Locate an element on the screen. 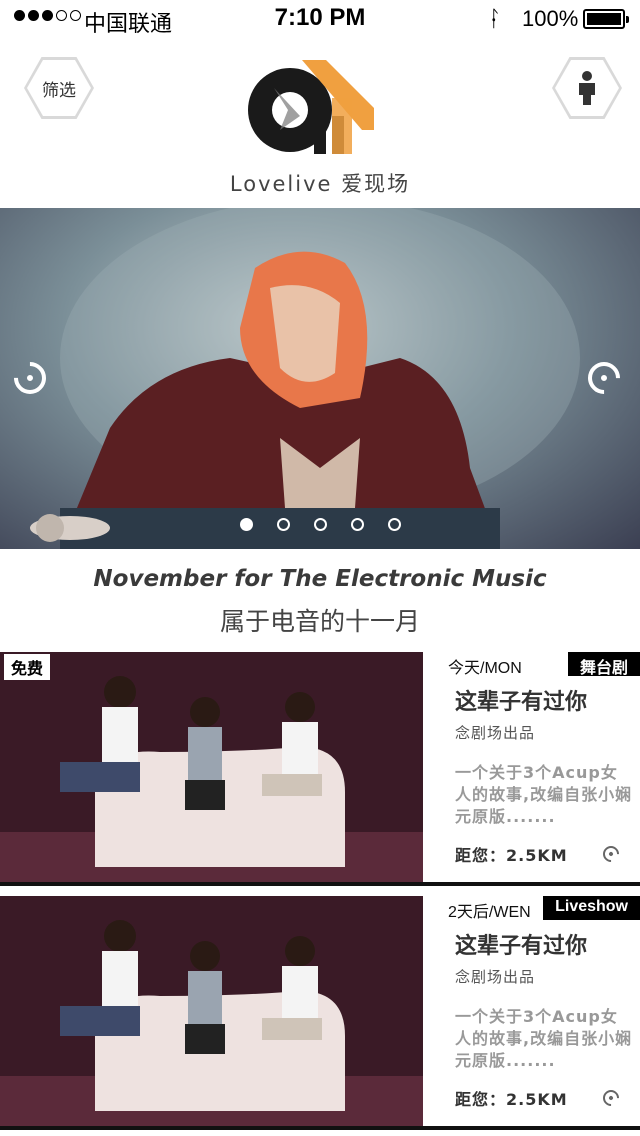 The image size is (640, 1136). person-icon is located at coordinates (587, 88).